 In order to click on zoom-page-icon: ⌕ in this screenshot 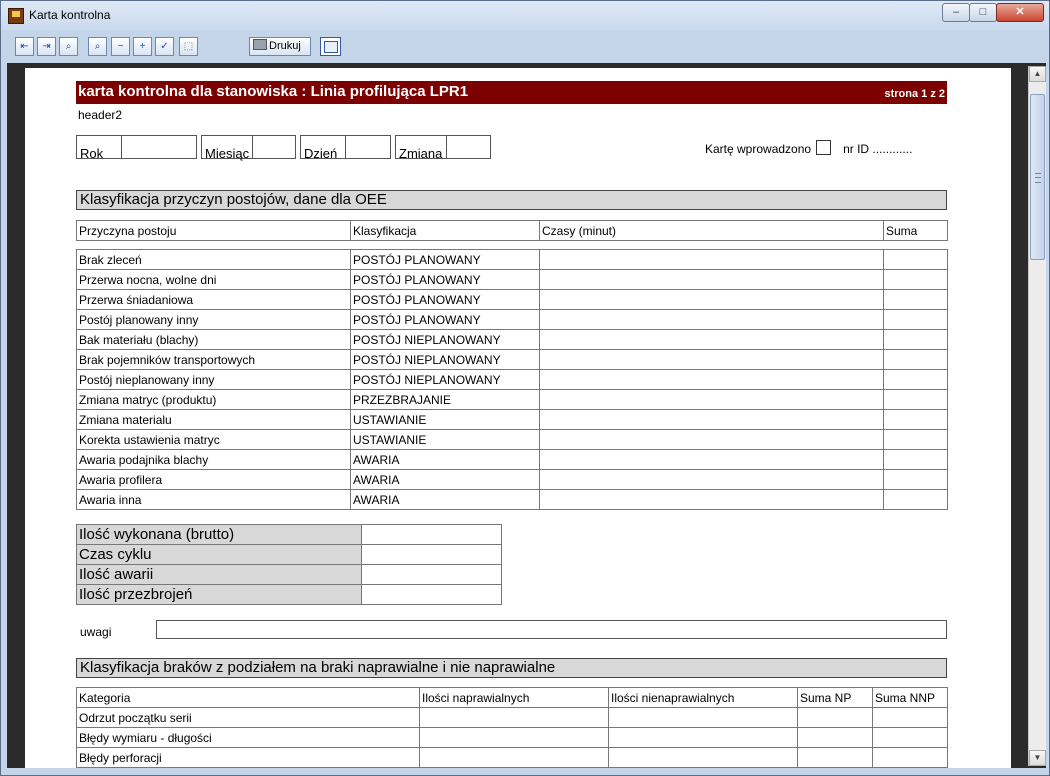, I will do `click(68, 46)`.